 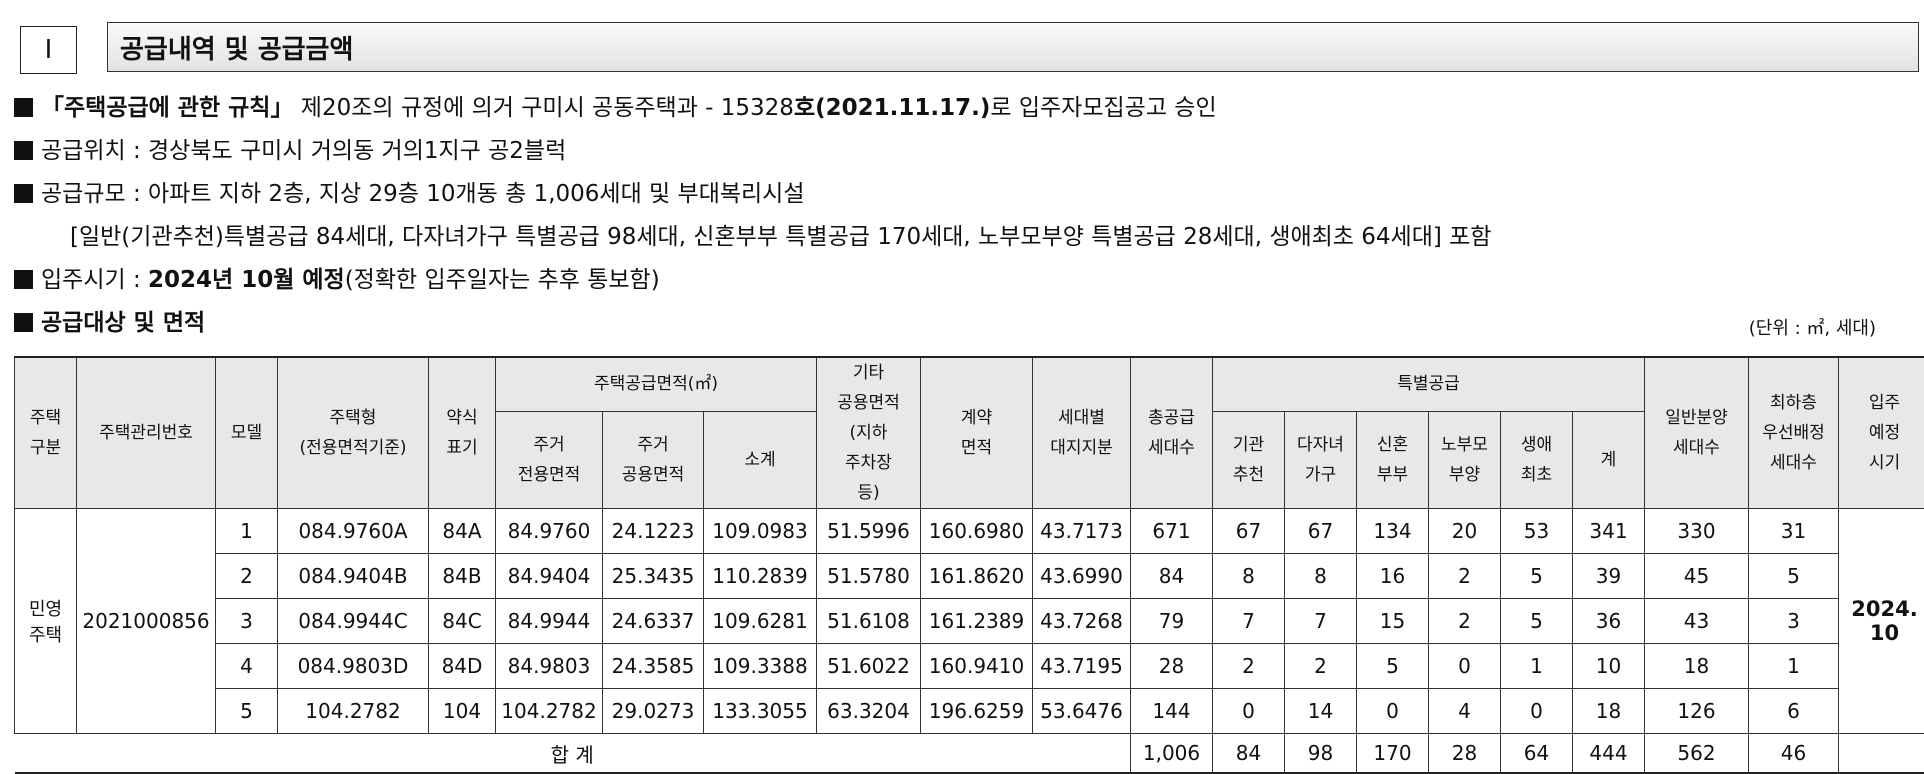 What do you see at coordinates (1794, 711) in the screenshot?
I see `table-cell: 6` at bounding box center [1794, 711].